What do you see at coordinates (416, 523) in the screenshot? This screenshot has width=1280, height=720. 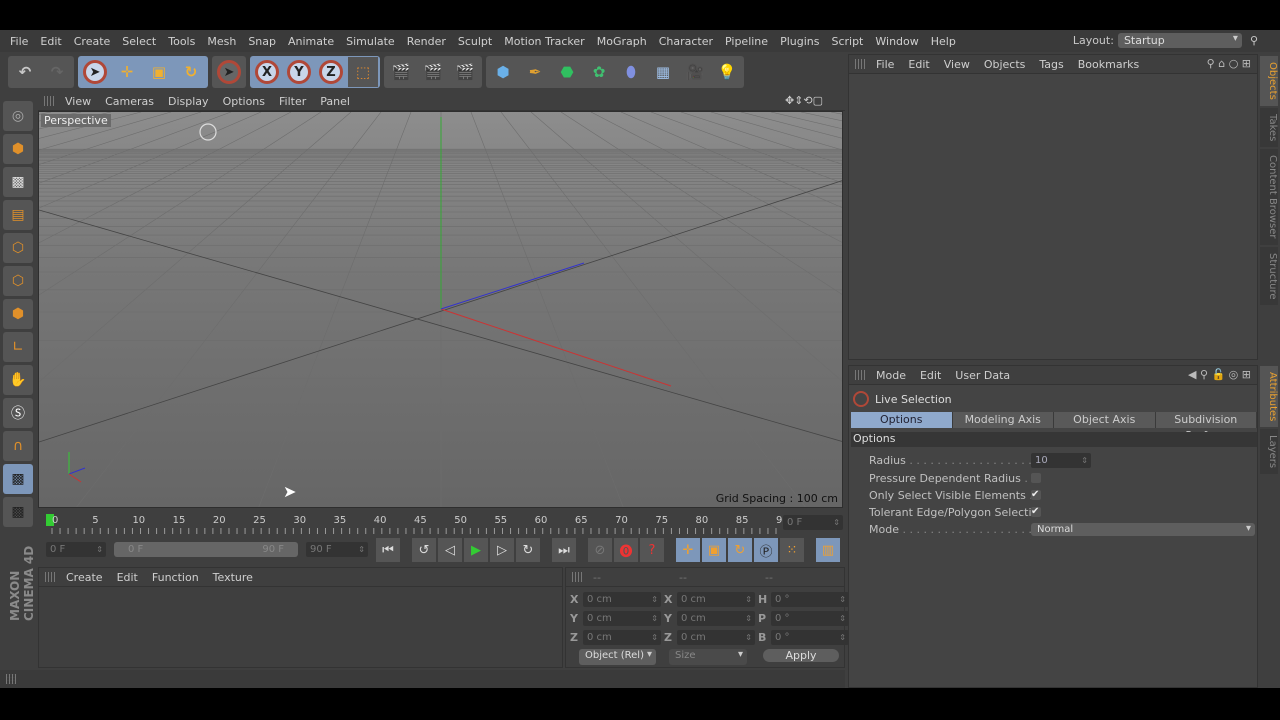 I see `timeline-ruler: 051015202530354045505560657075808590` at bounding box center [416, 523].